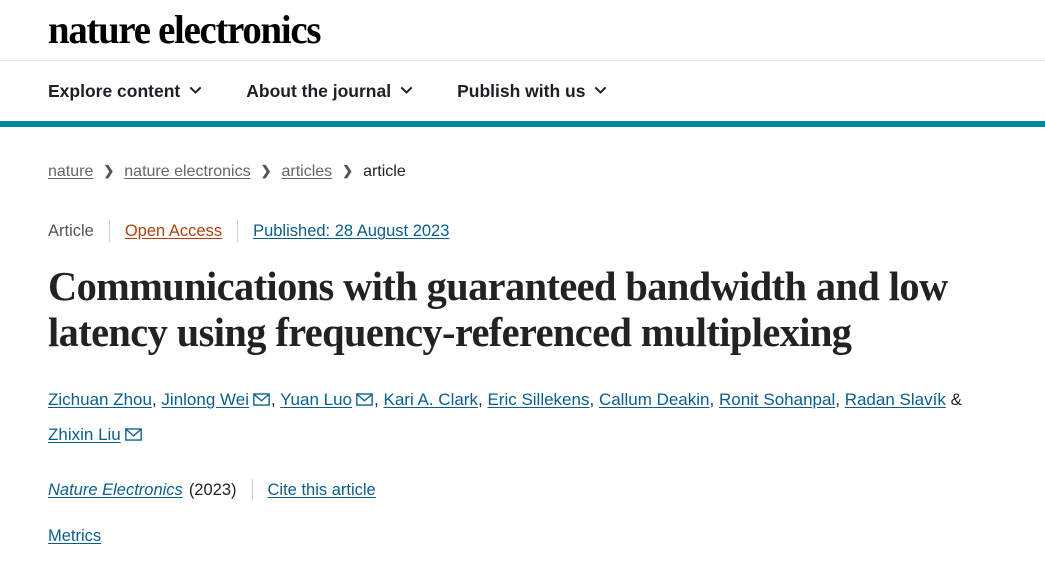  Describe the element at coordinates (777, 399) in the screenshot. I see `author-link-ronit-sohanpal: Ronit Sohanpal` at that location.